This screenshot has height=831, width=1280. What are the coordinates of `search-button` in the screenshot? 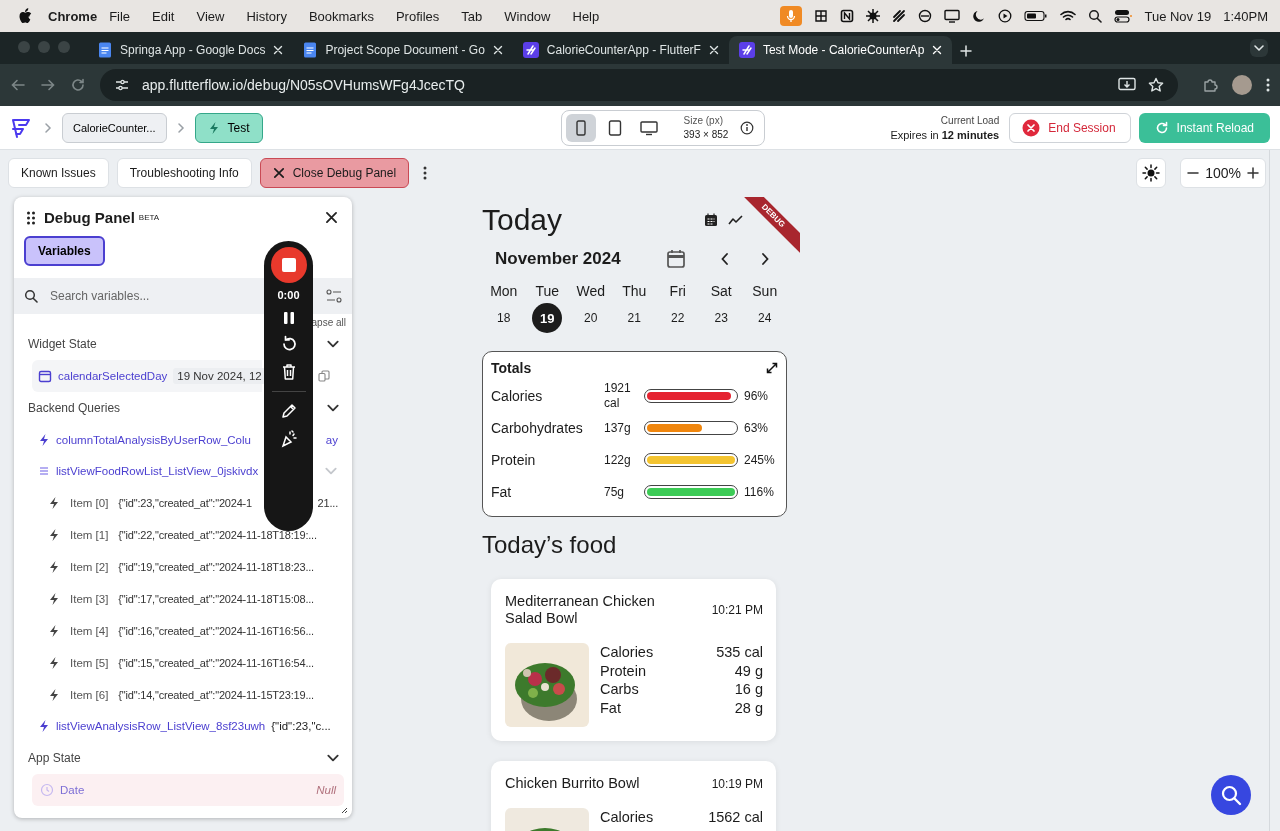 It's located at (1231, 795).